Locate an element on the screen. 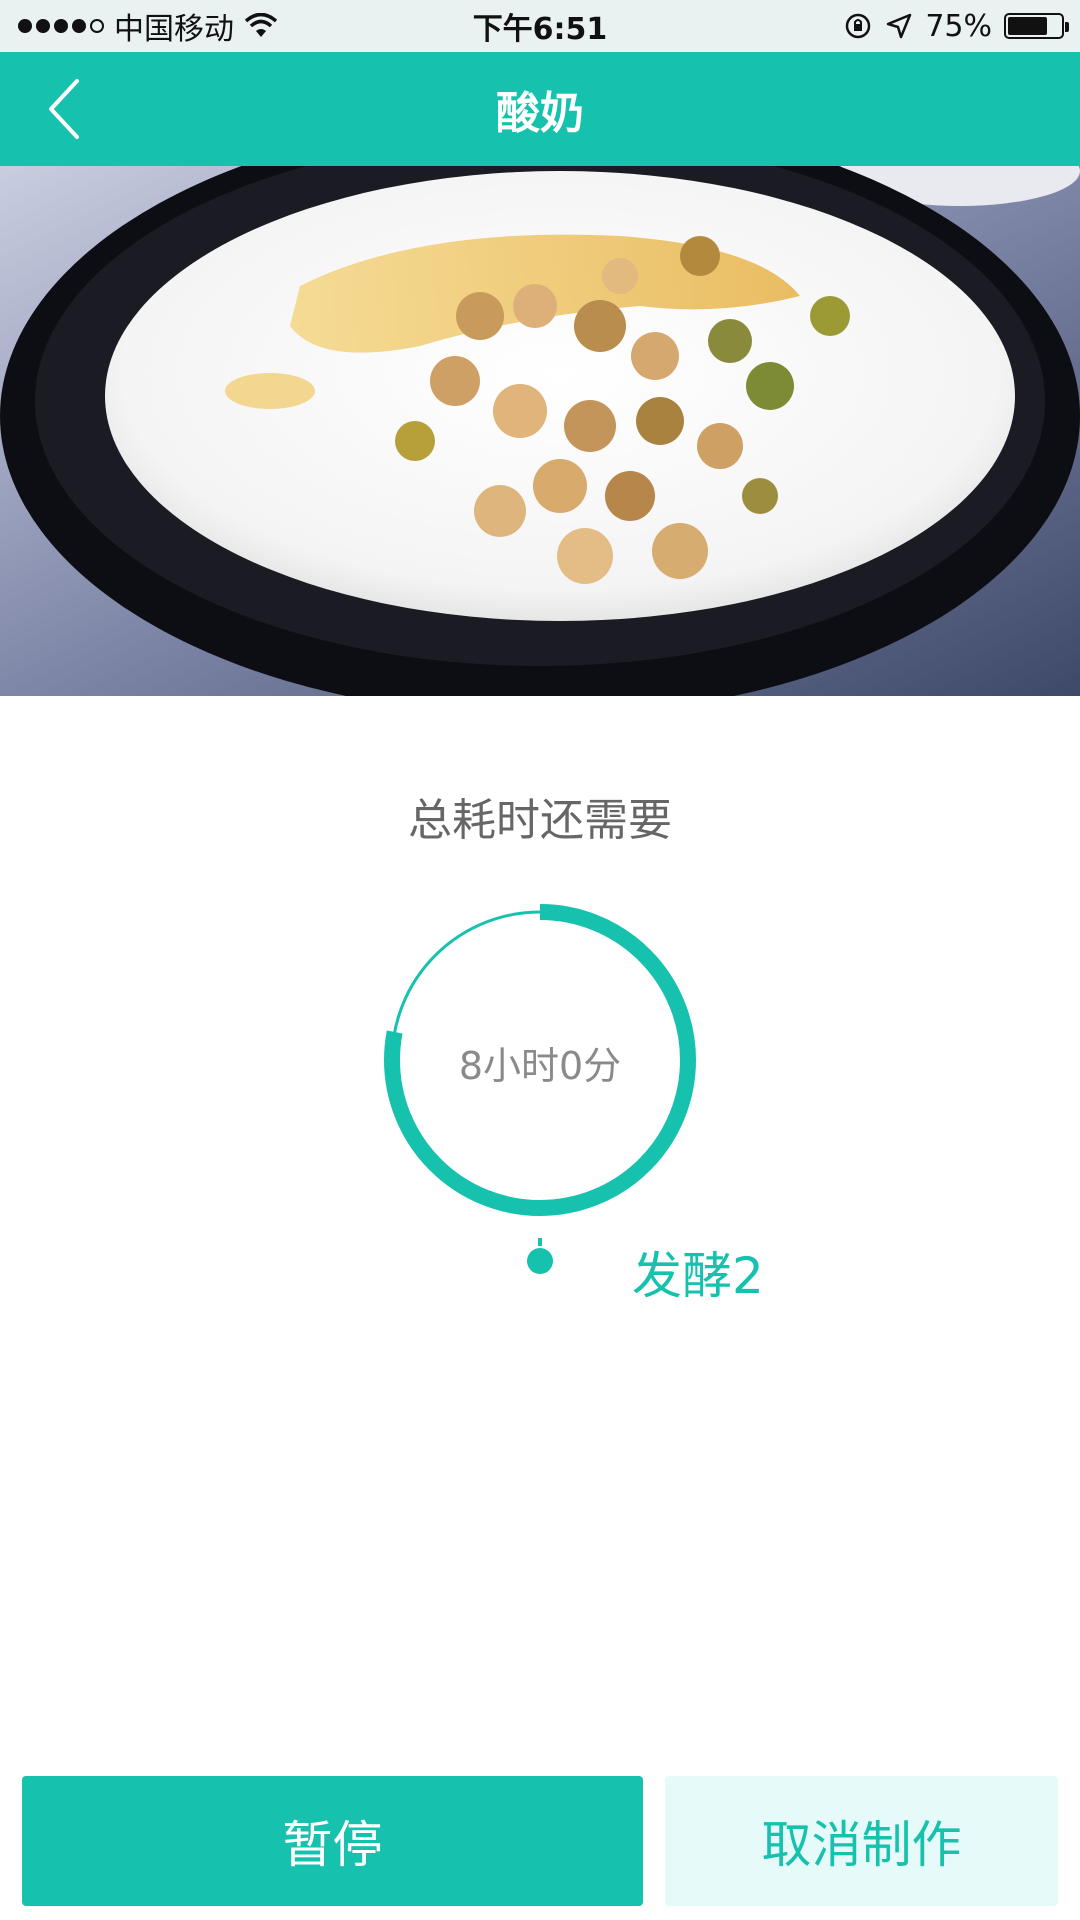 The height and width of the screenshot is (1920, 1080). remaining-time-value: 8小时0分 is located at coordinates (540, 1066).